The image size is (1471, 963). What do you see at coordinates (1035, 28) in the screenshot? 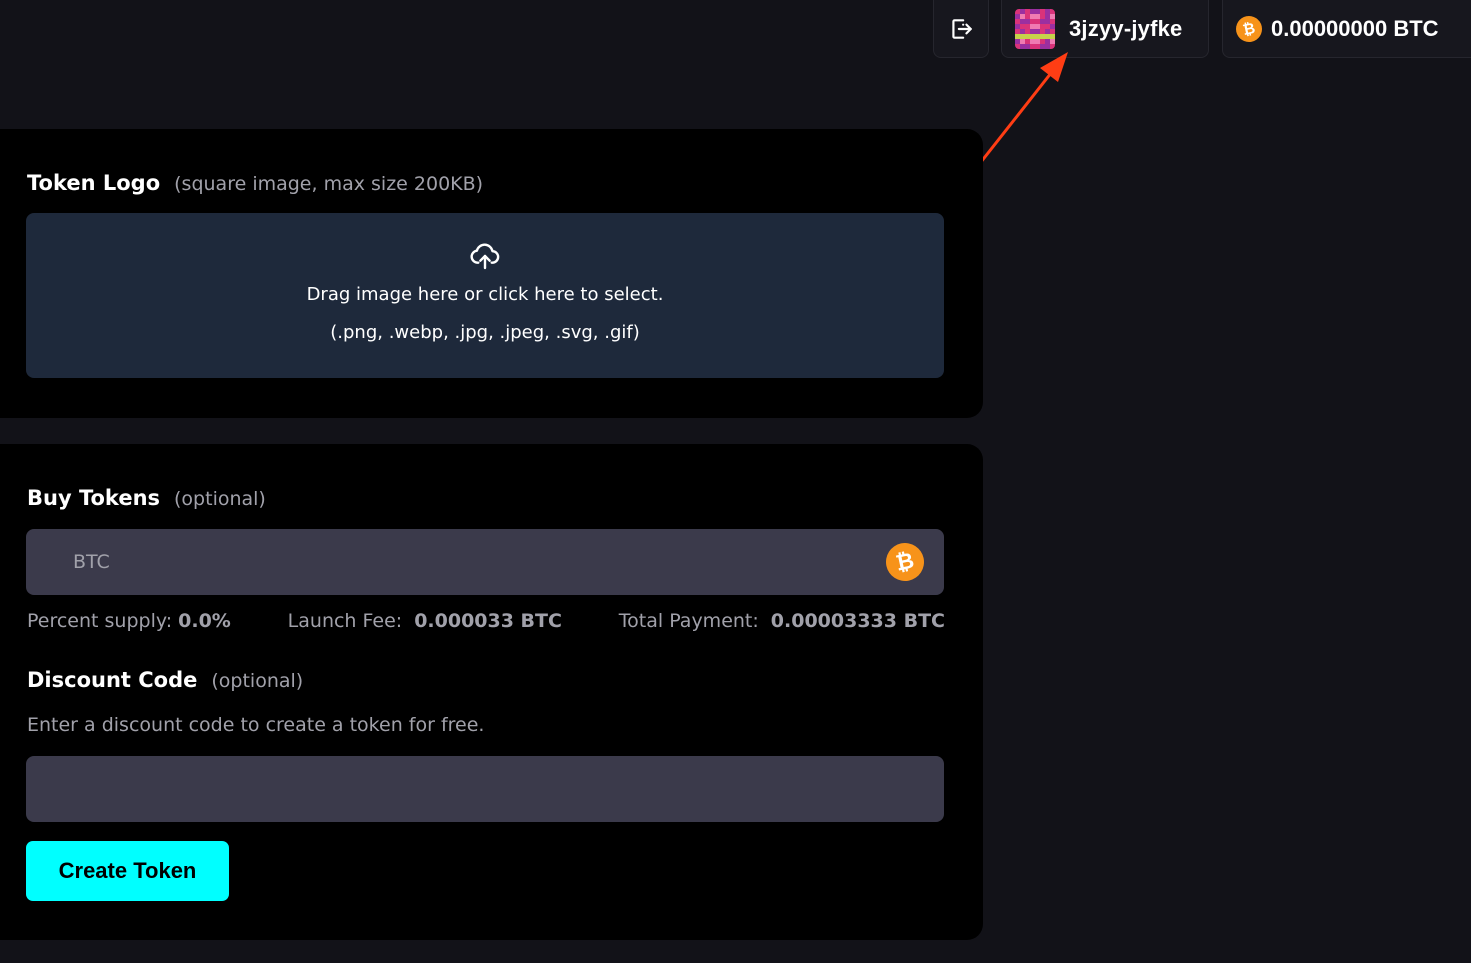
I see `avatar` at bounding box center [1035, 28].